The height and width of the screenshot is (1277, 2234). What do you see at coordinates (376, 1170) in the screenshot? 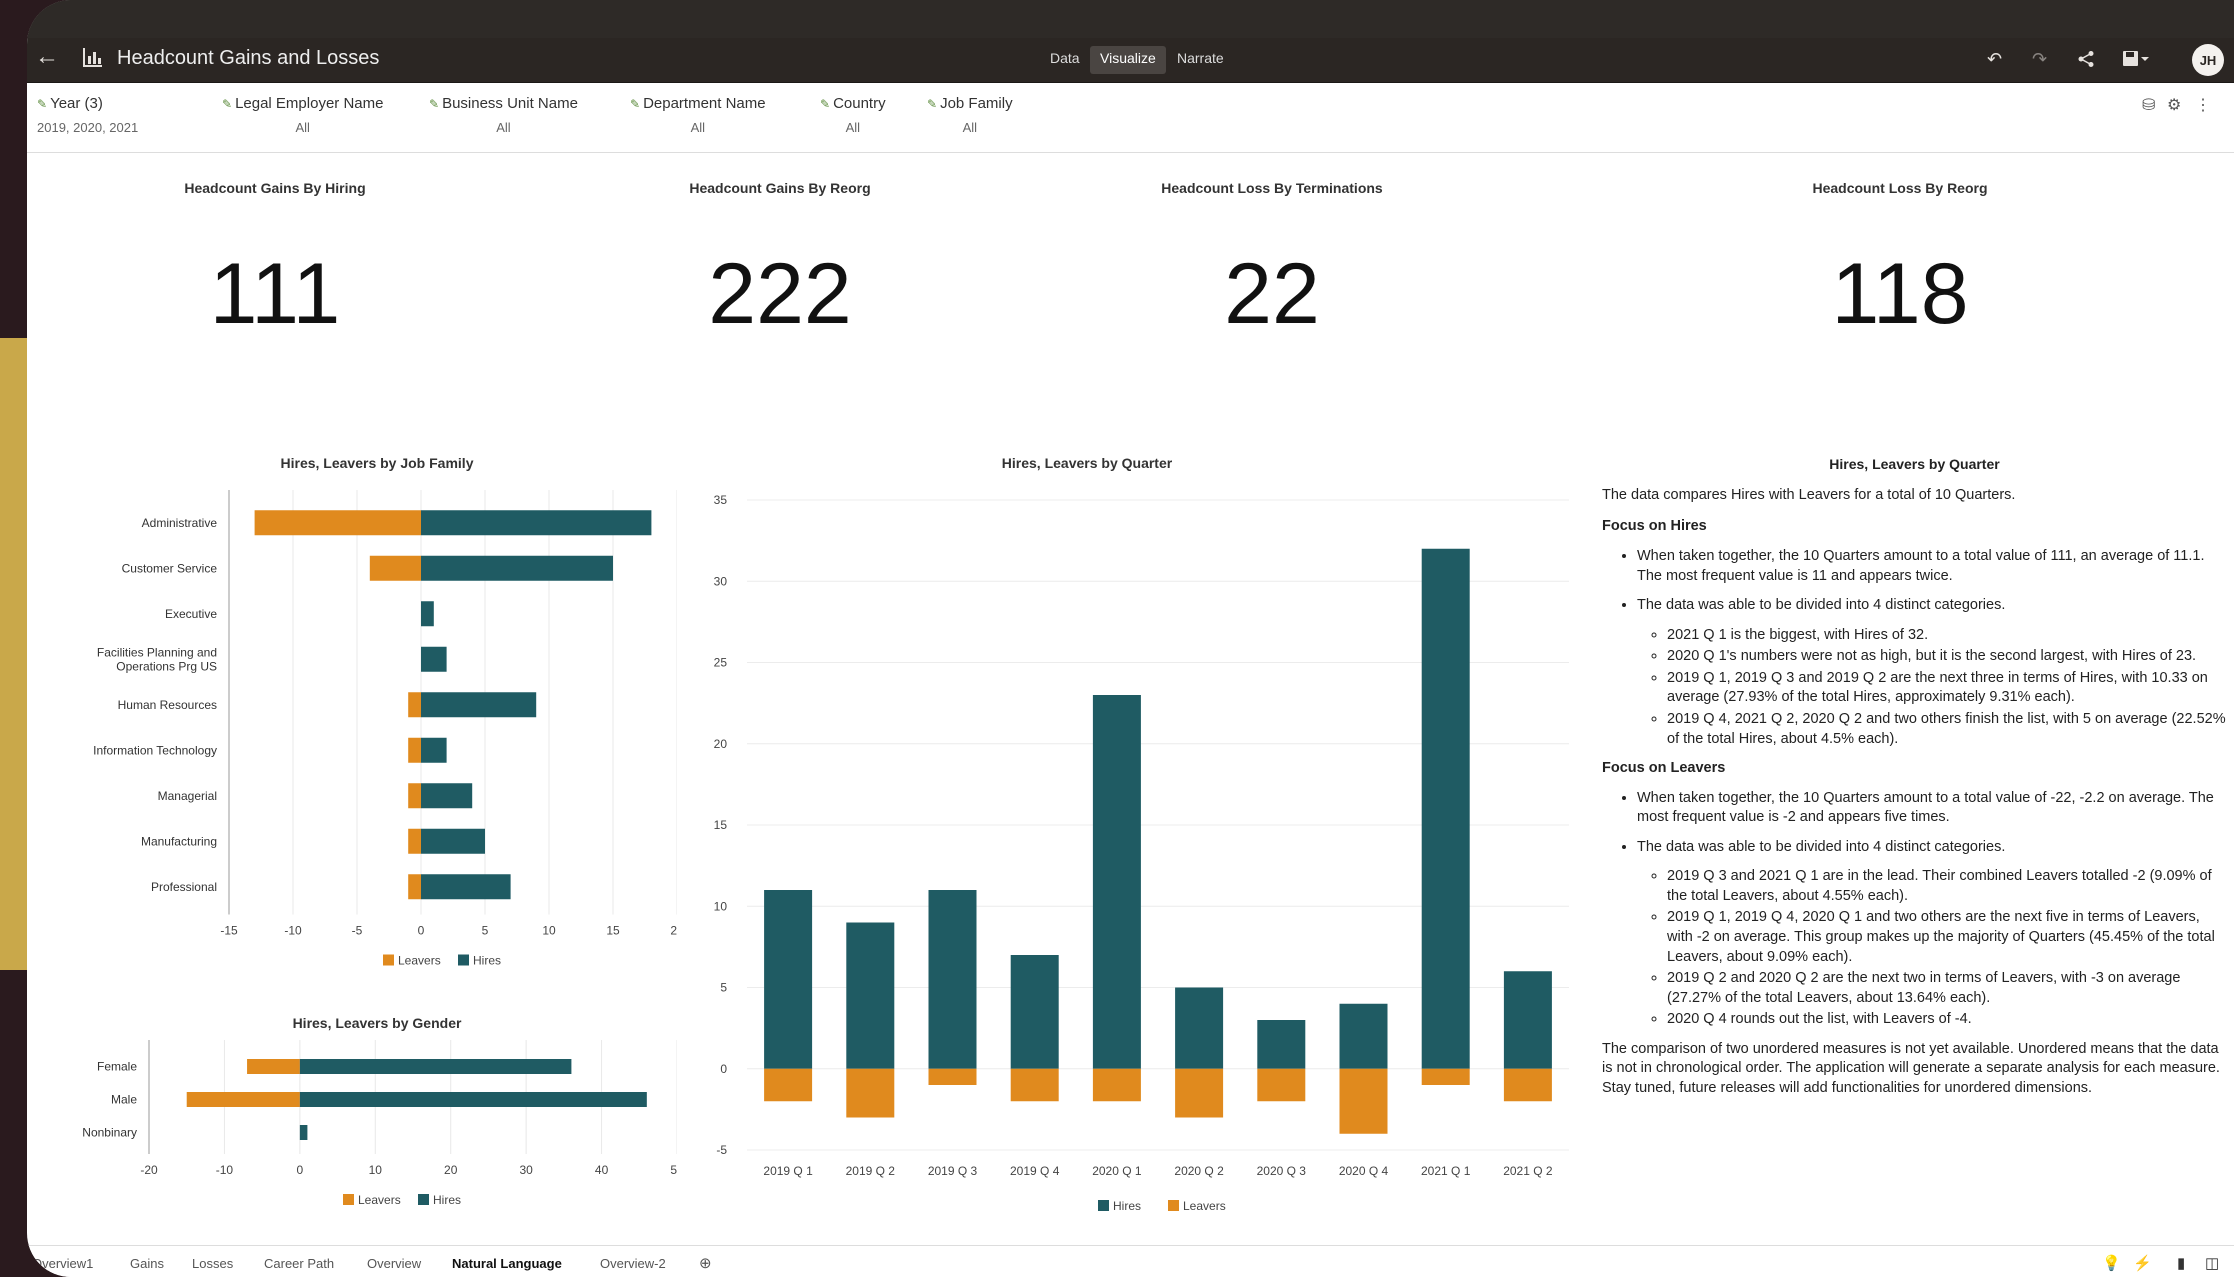
I see `x-tick-label: 10` at bounding box center [376, 1170].